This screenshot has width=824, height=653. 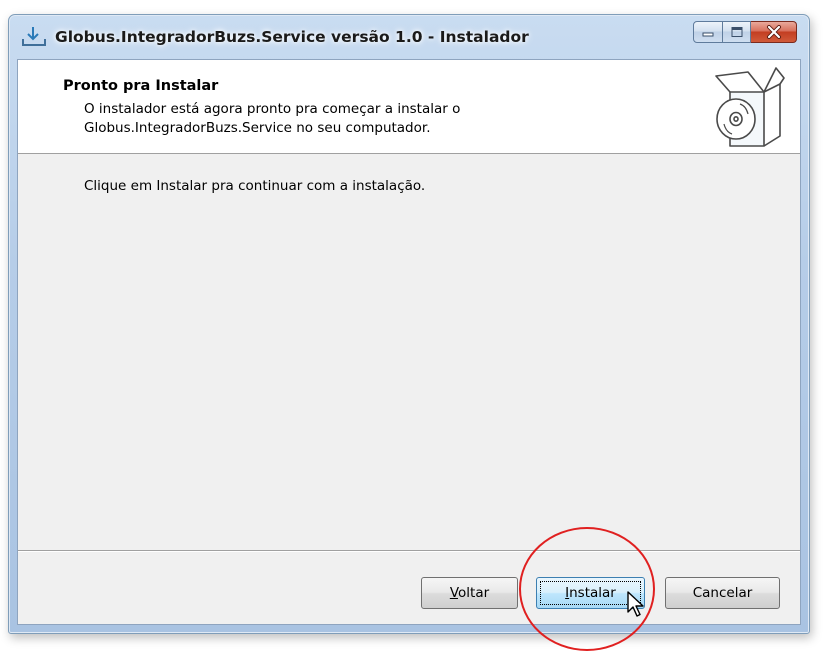 I want to click on back-button-label: Voltar, so click(x=469, y=593).